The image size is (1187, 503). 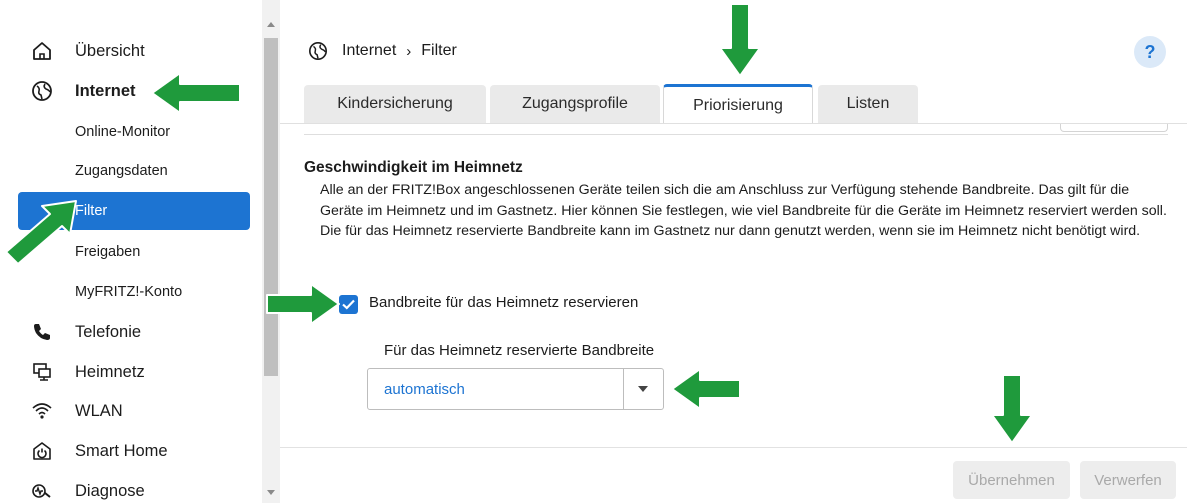 I want to click on tab-kindersicherung: Kindersicherung, so click(x=395, y=104).